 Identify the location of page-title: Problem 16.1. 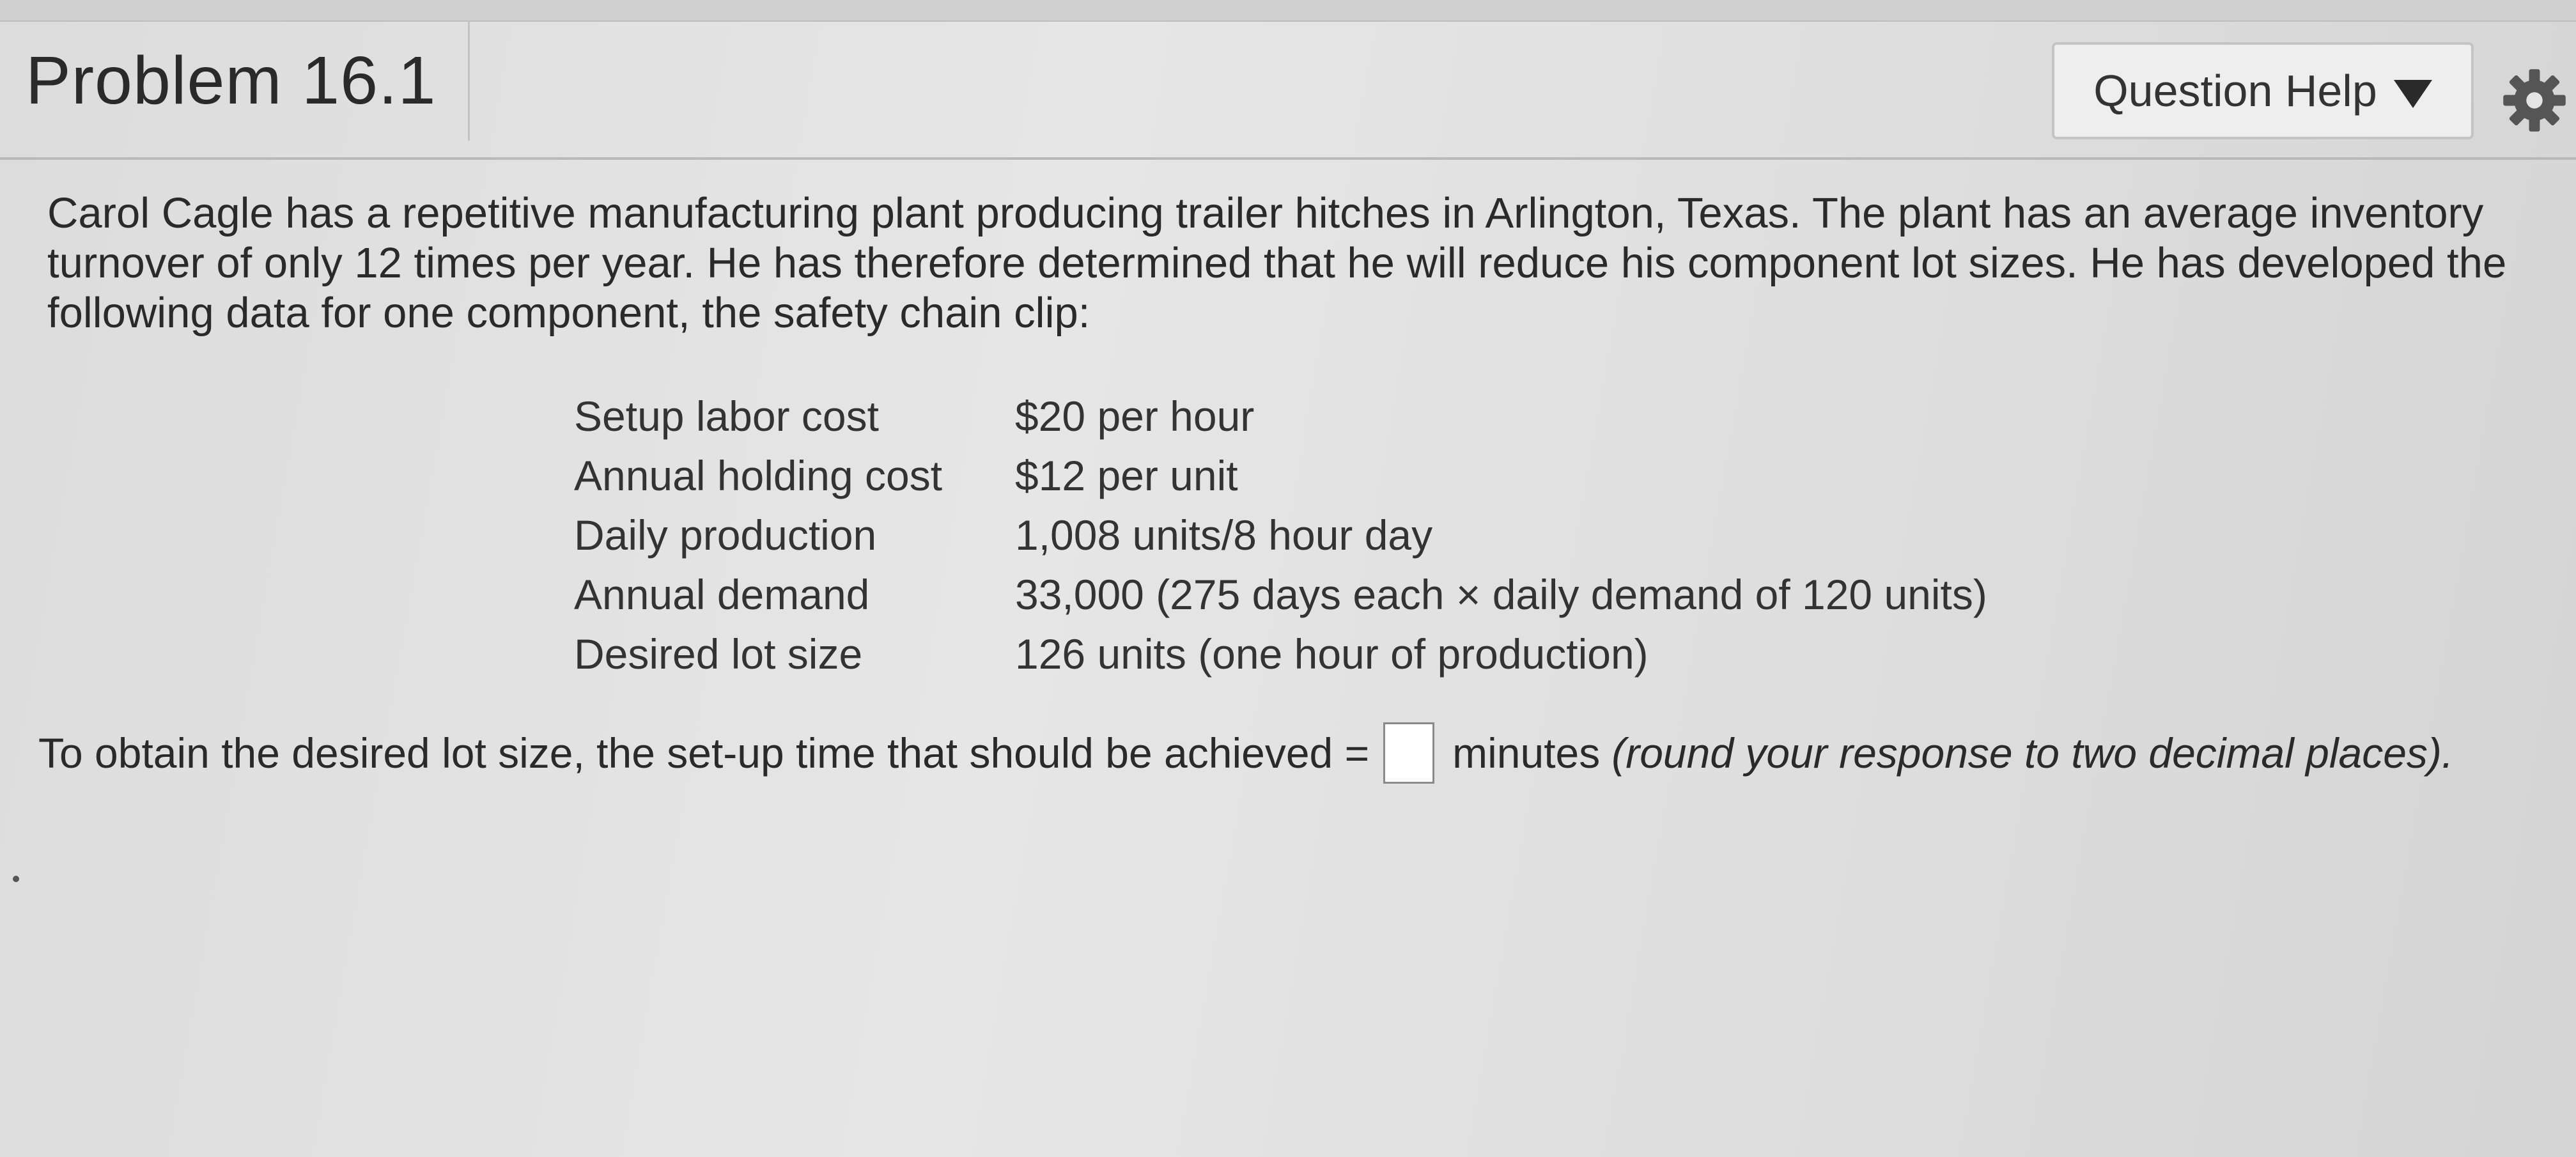
(232, 80).